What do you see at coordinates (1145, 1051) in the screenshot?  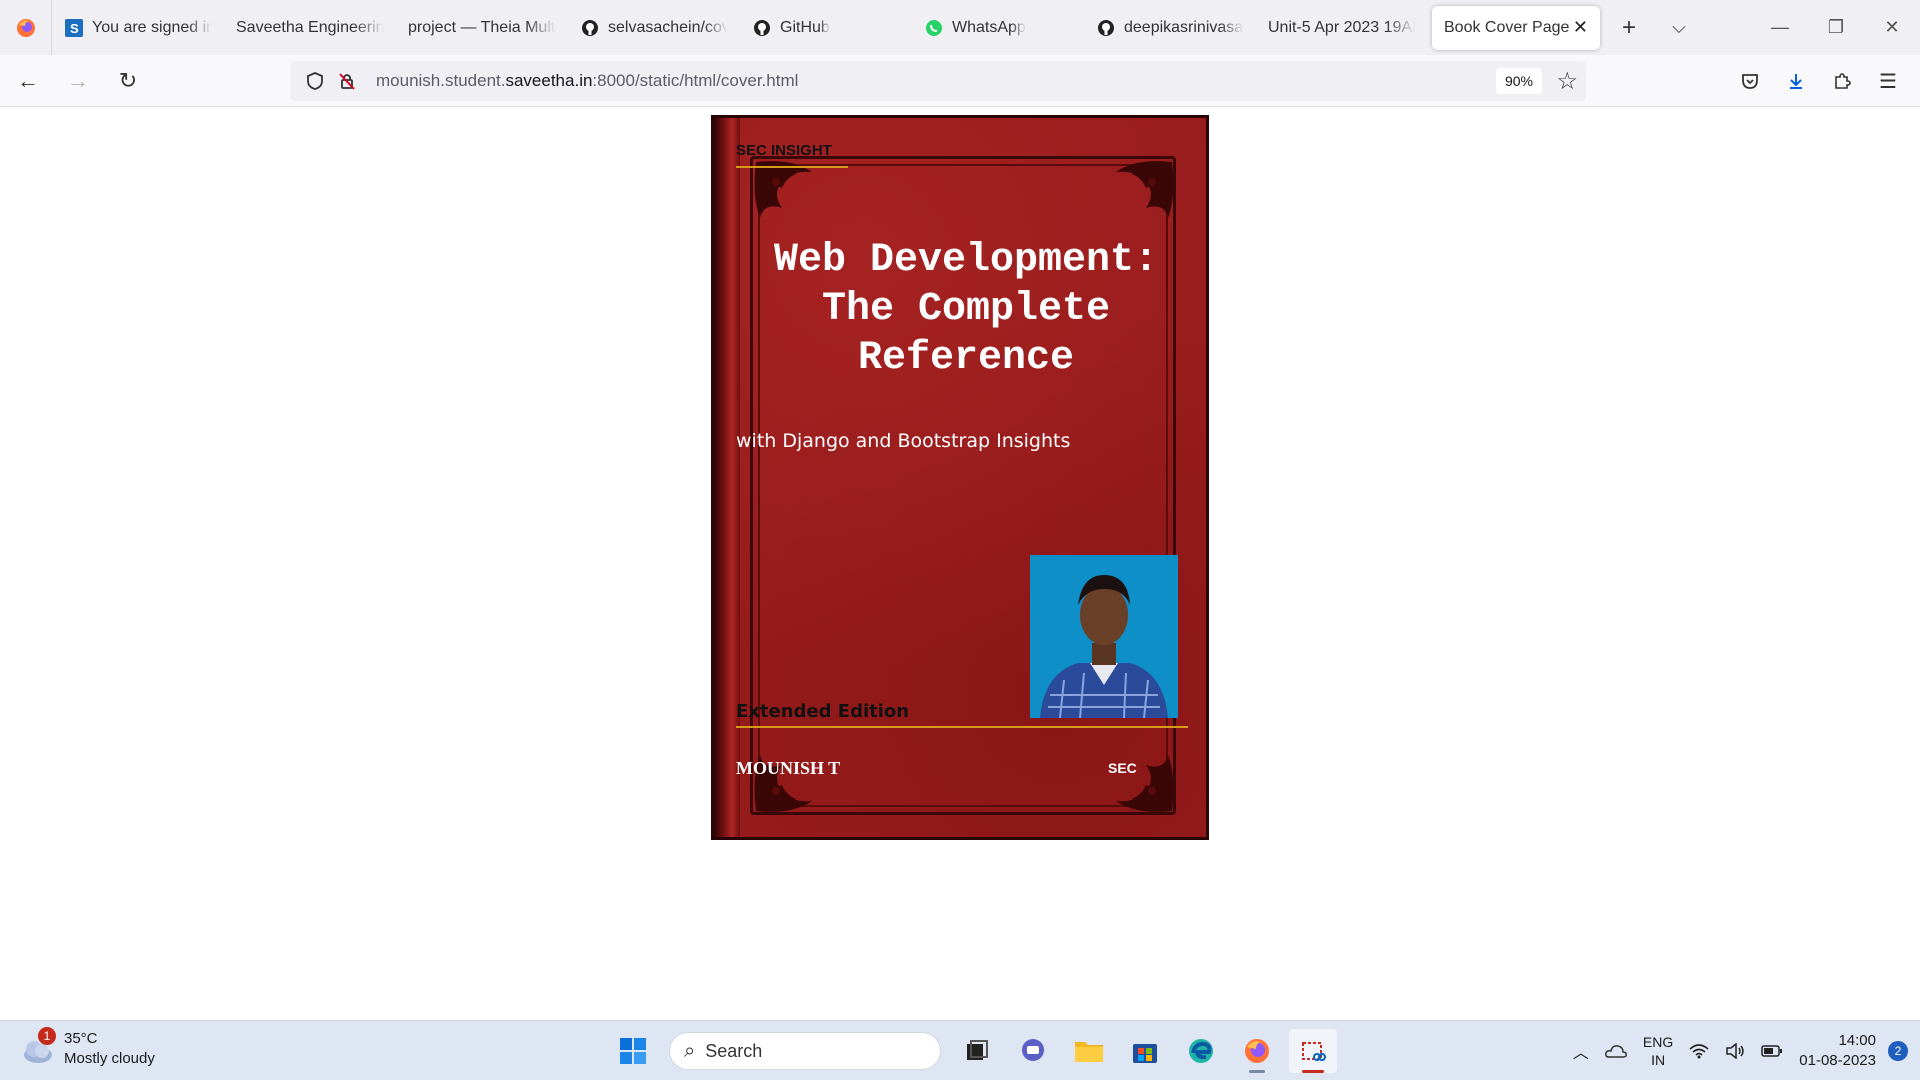 I see `microsoft-store-button` at bounding box center [1145, 1051].